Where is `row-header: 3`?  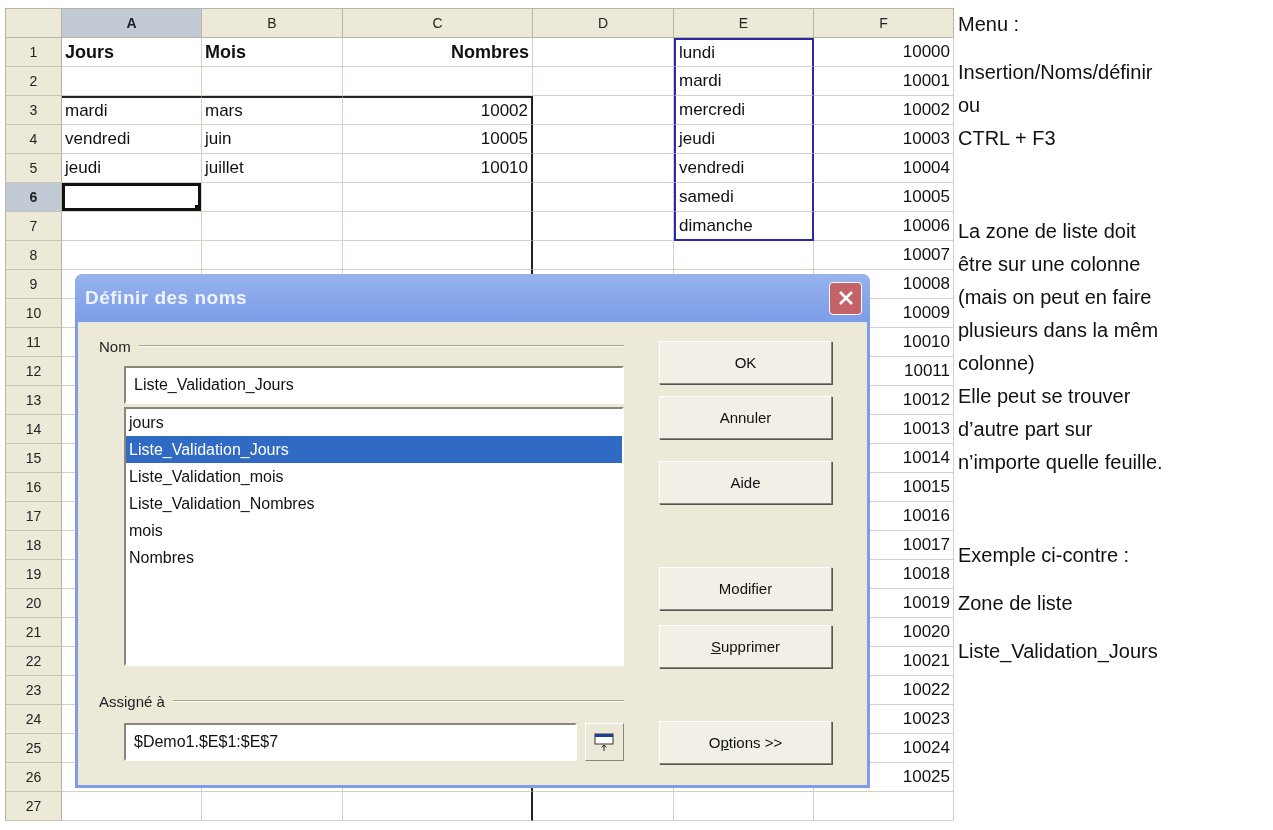
row-header: 3 is located at coordinates (33, 110).